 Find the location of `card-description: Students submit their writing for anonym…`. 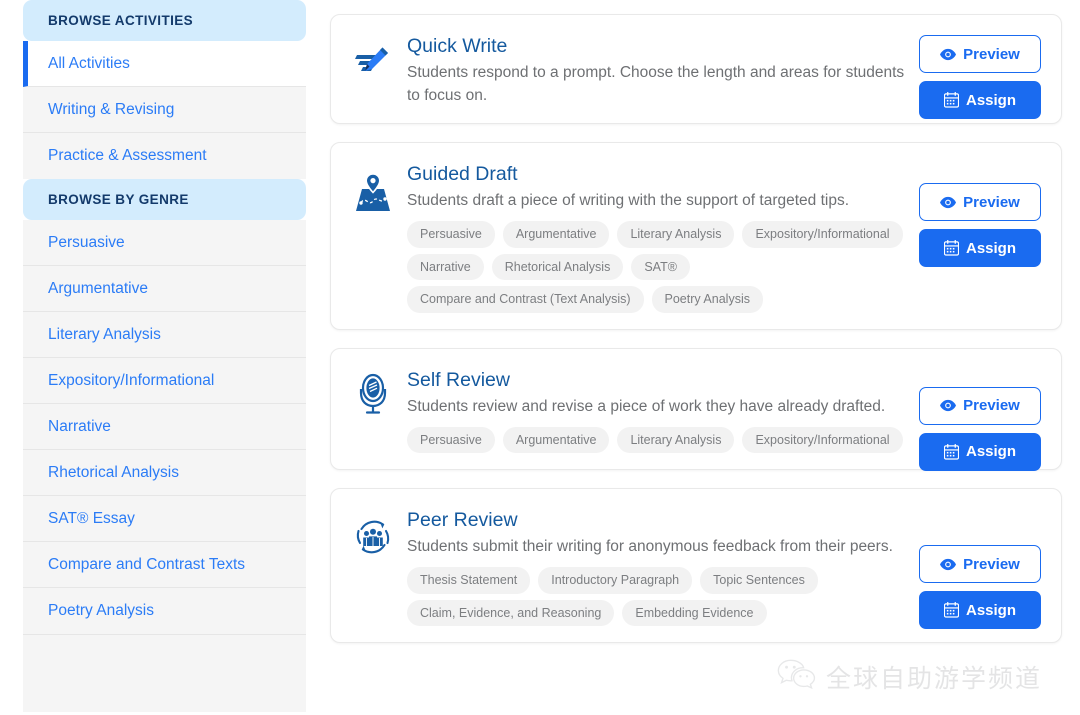

card-description: Students submit their writing for anonym… is located at coordinates (650, 546).